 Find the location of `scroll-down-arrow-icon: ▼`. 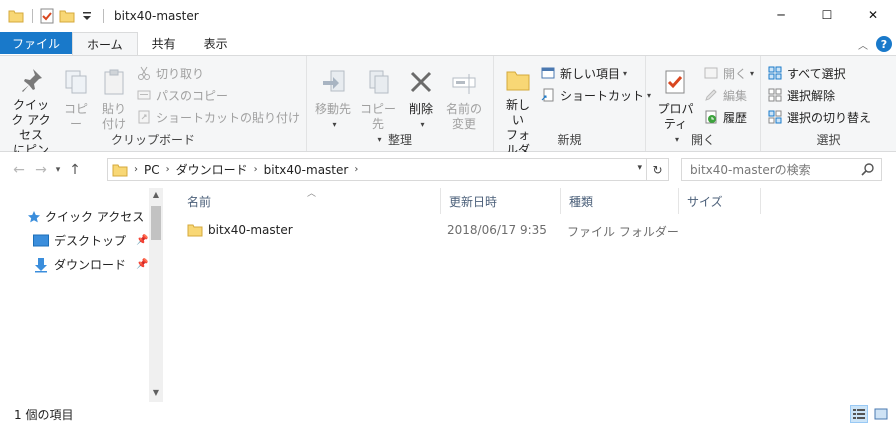

scroll-down-arrow-icon: ▼ is located at coordinates (156, 392).